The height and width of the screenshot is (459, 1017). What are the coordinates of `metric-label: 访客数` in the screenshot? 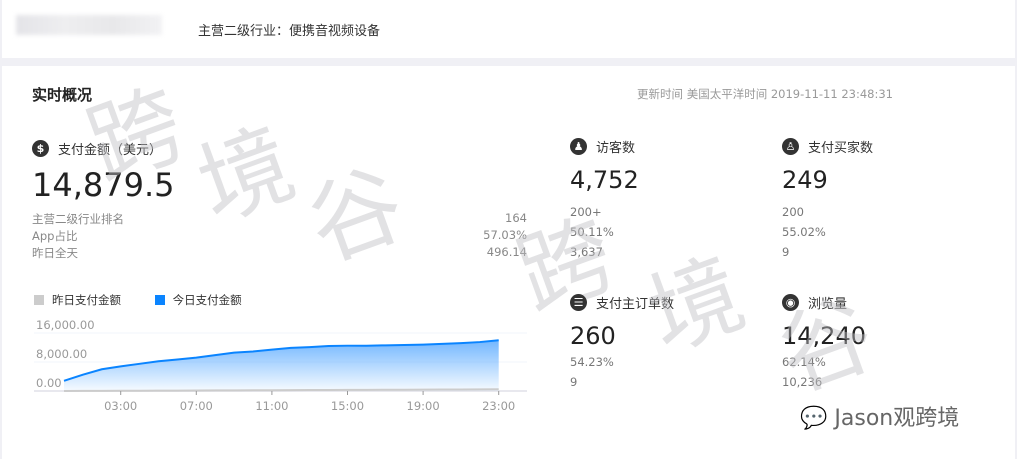 It's located at (616, 148).